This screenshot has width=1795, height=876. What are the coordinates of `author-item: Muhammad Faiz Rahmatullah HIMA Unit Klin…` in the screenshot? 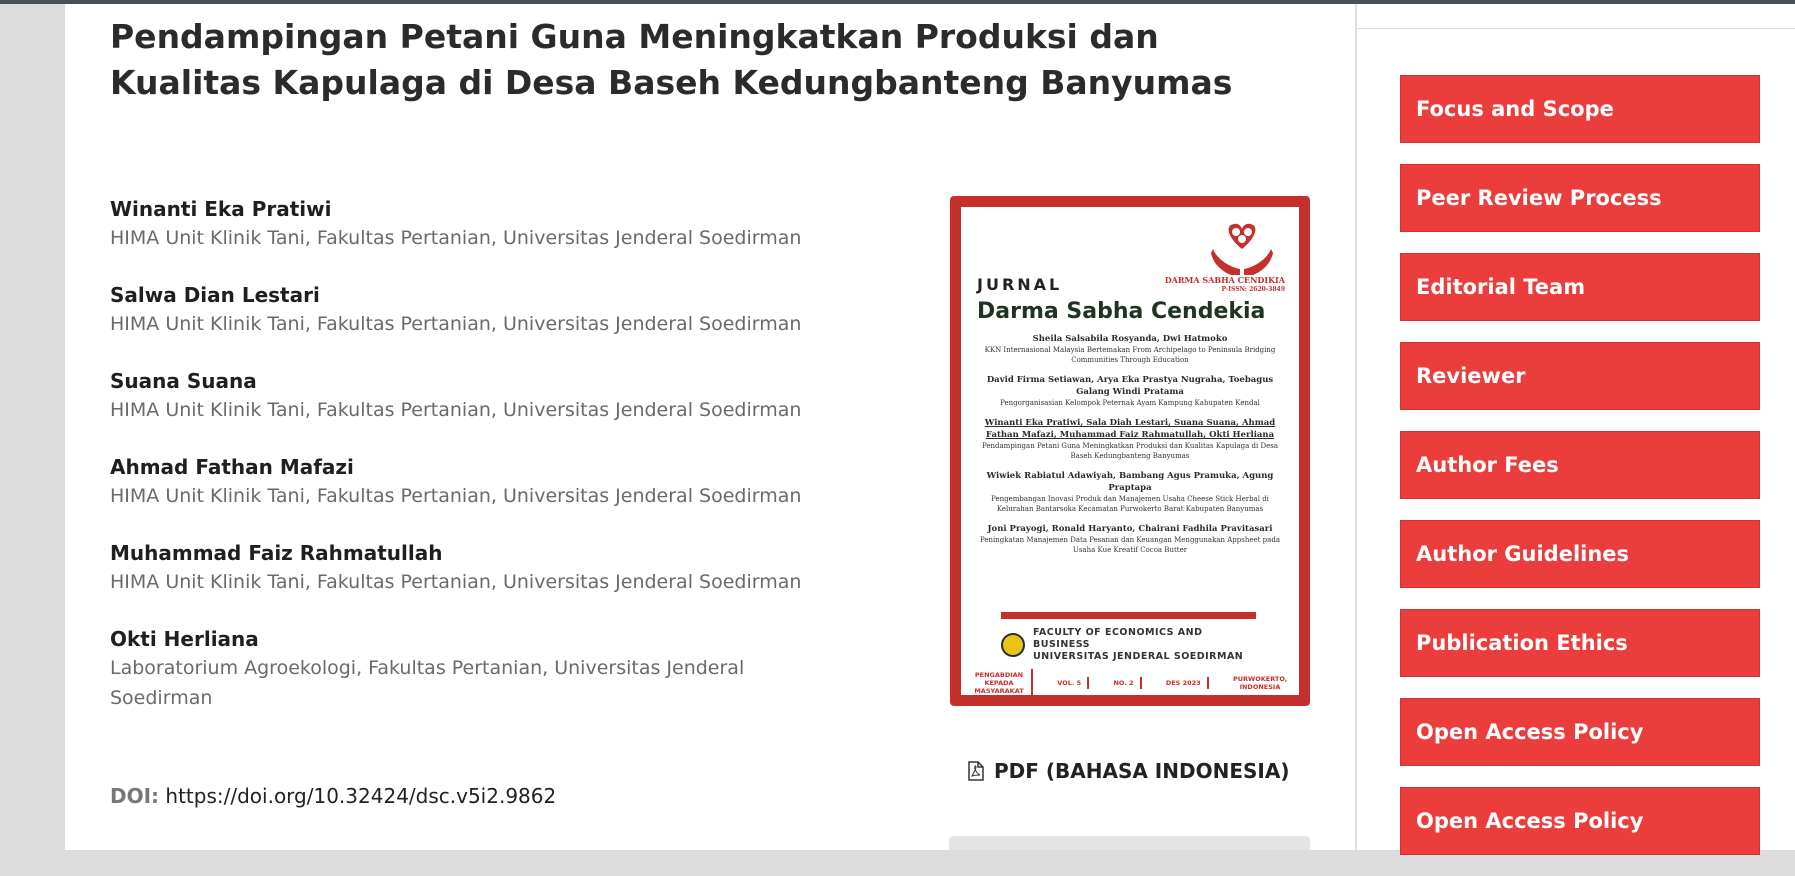 It's located at (480, 568).